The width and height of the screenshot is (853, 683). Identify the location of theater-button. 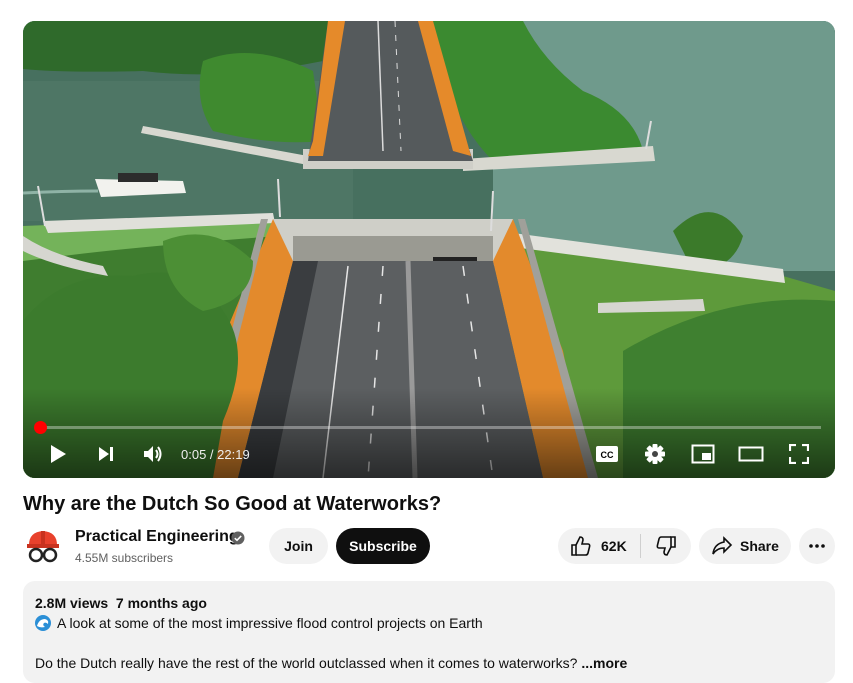
(751, 454).